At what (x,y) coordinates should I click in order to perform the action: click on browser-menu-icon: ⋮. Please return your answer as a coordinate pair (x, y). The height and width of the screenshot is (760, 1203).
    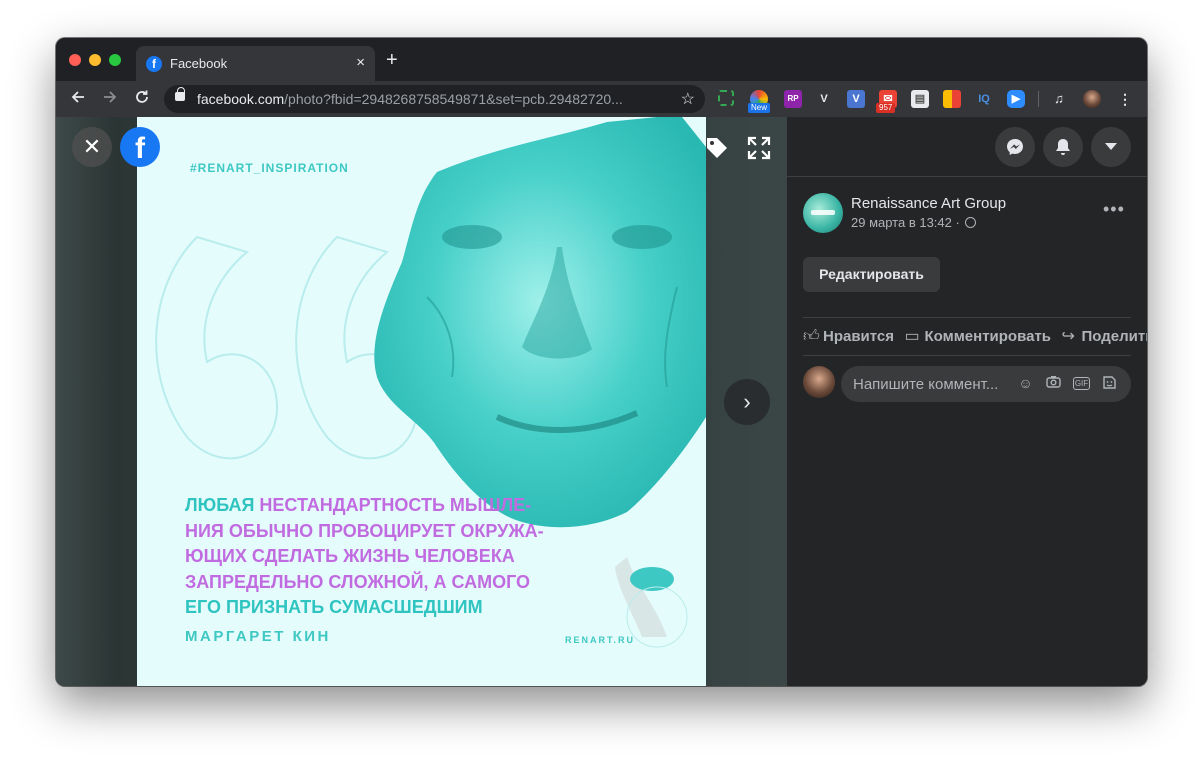
    Looking at the image, I should click on (1125, 99).